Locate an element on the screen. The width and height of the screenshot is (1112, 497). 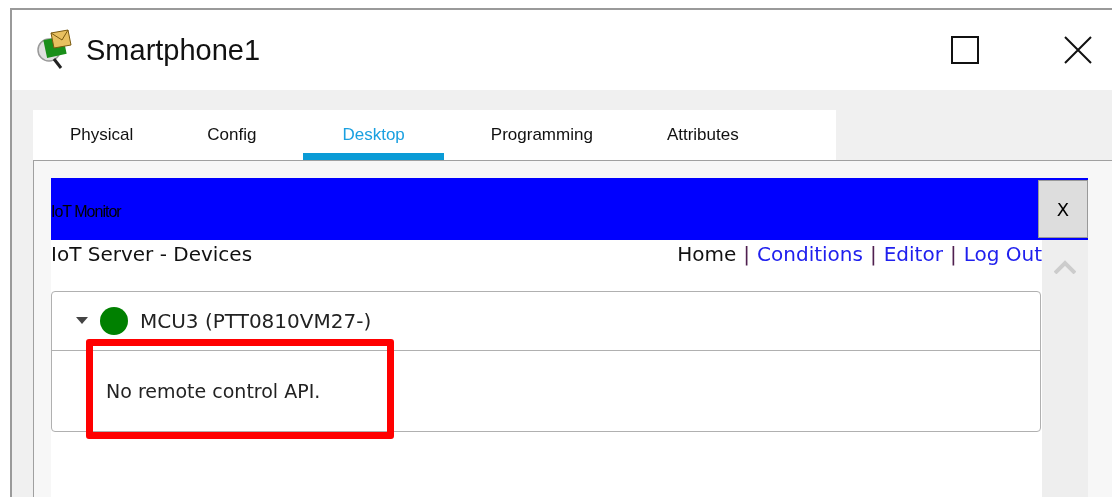
caret-icon is located at coordinates (82, 321).